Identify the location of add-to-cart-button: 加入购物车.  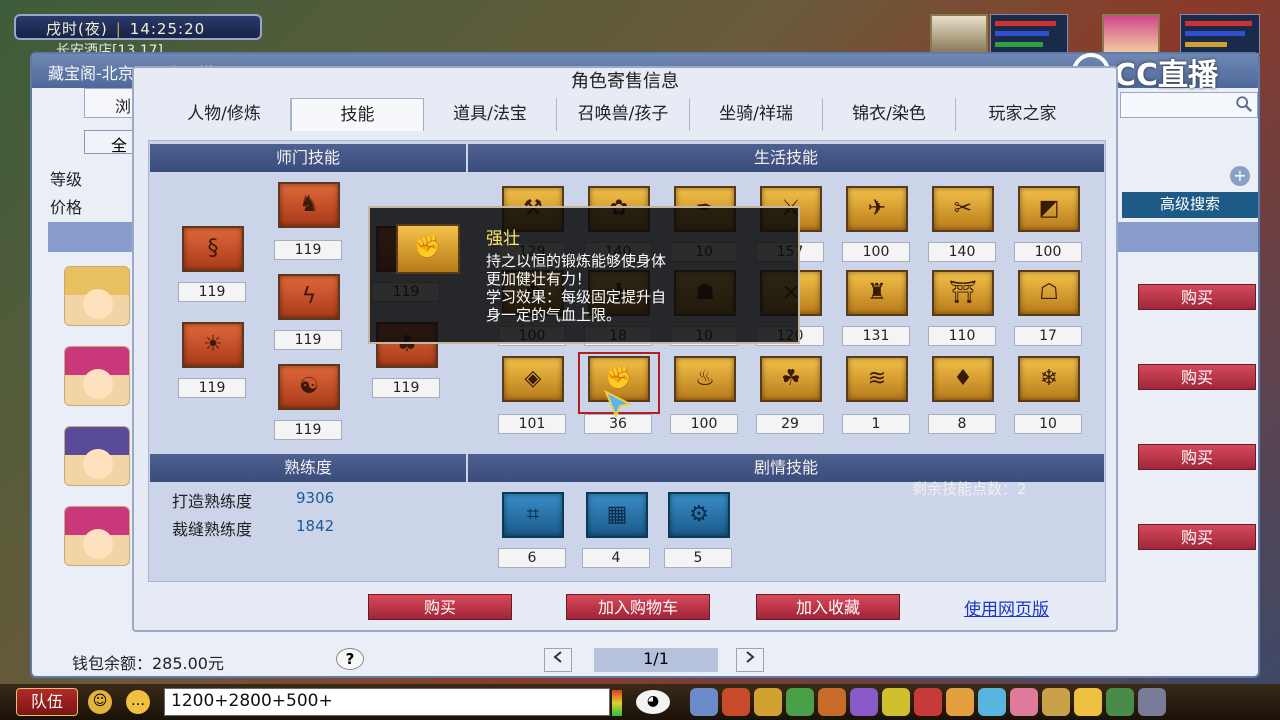
(638, 607).